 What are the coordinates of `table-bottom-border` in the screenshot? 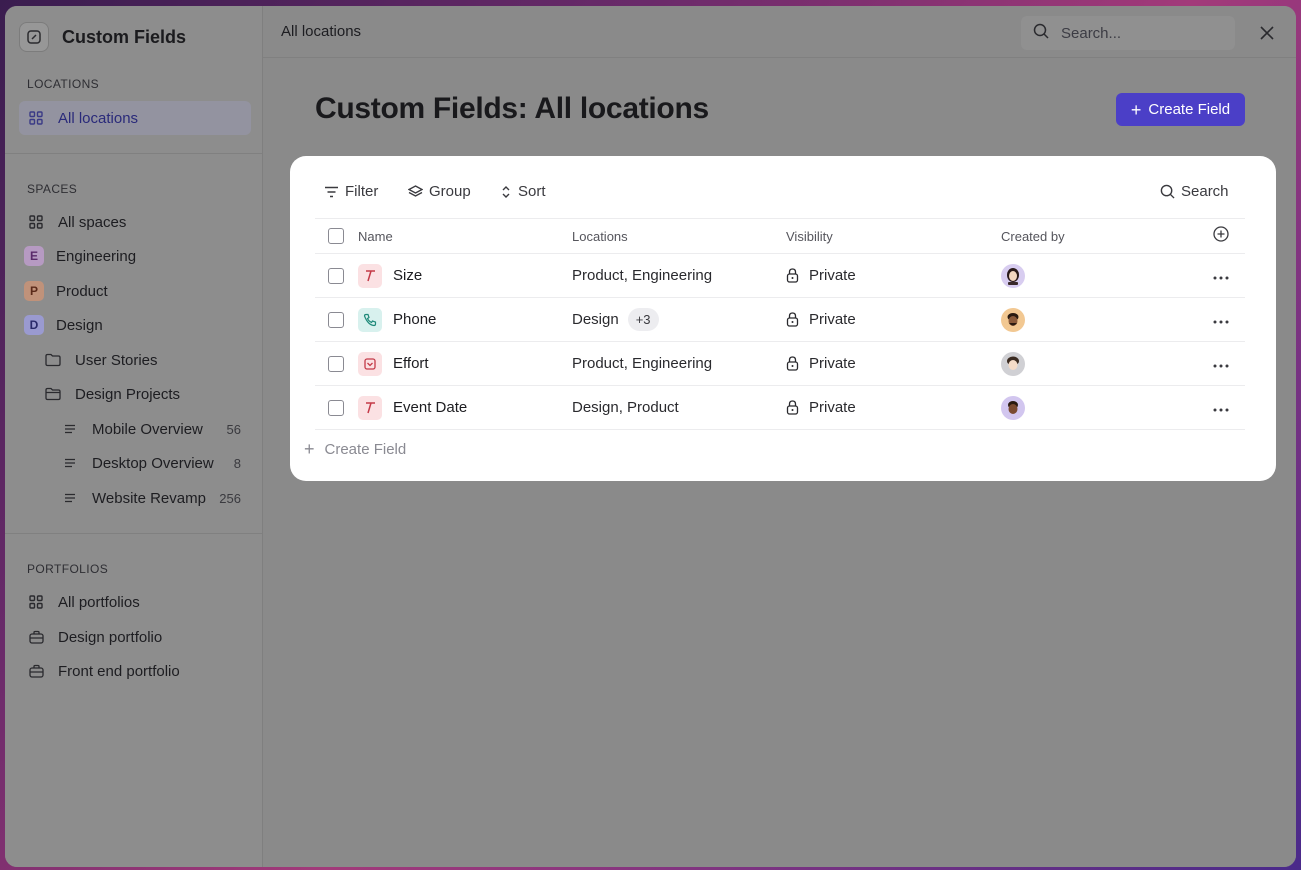 It's located at (780, 429).